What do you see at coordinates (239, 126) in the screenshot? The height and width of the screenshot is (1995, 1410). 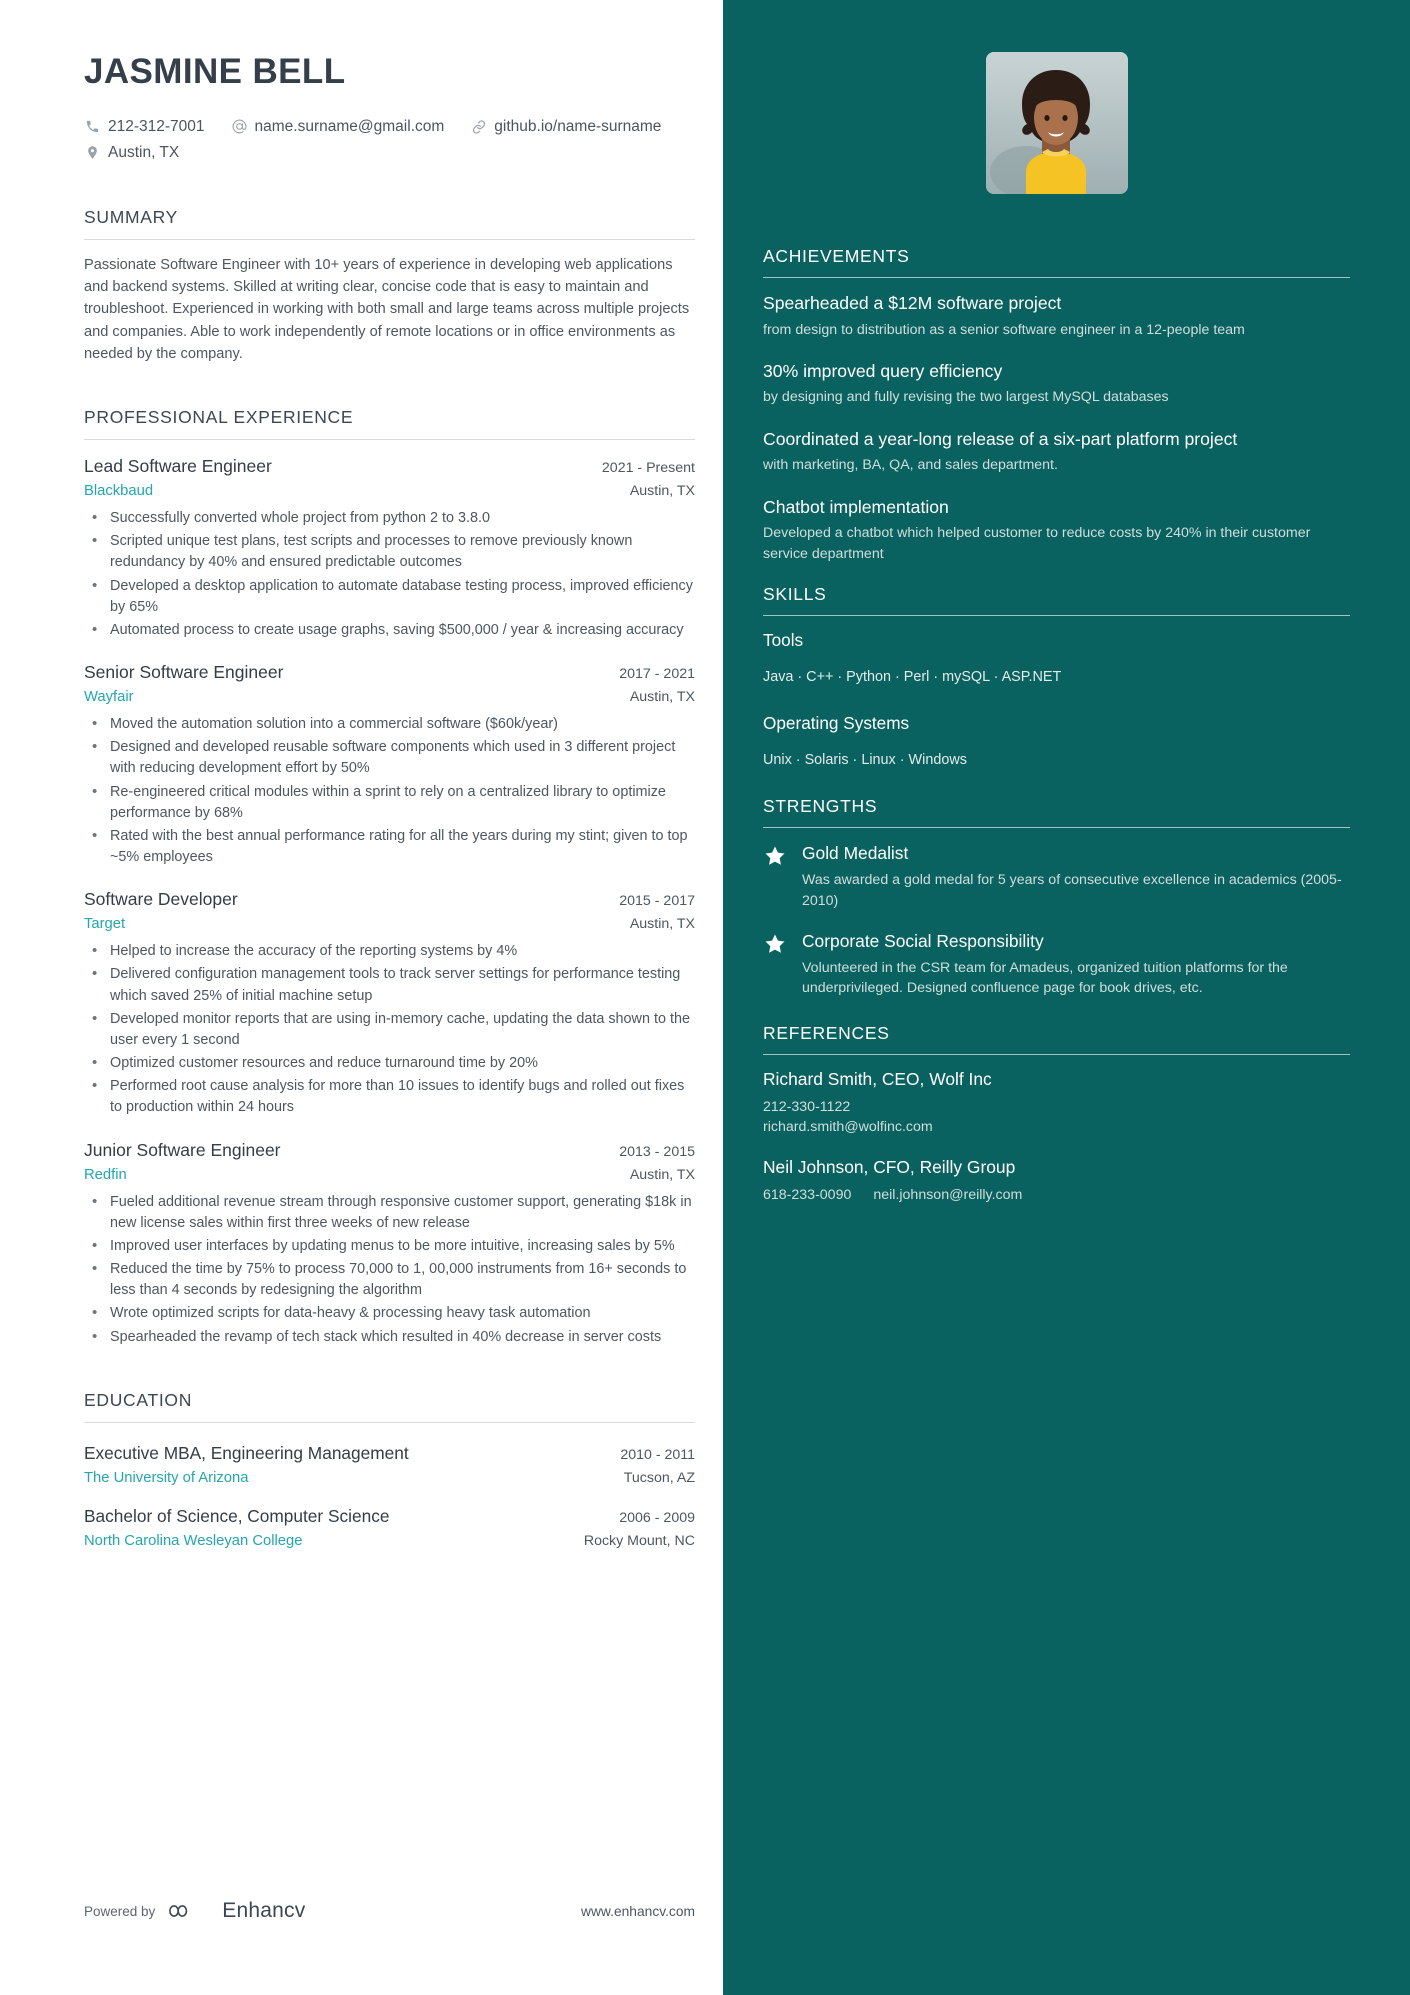 I see `at-icon` at bounding box center [239, 126].